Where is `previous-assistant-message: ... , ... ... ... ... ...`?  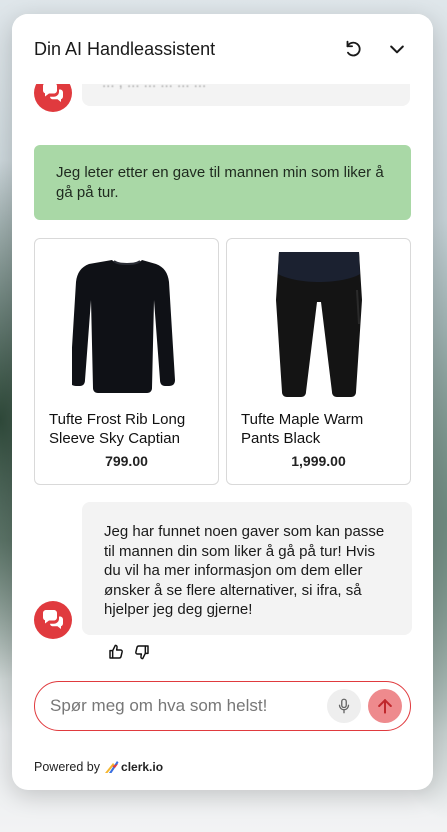
previous-assistant-message: ... , ... ... ... ... ... is located at coordinates (246, 95).